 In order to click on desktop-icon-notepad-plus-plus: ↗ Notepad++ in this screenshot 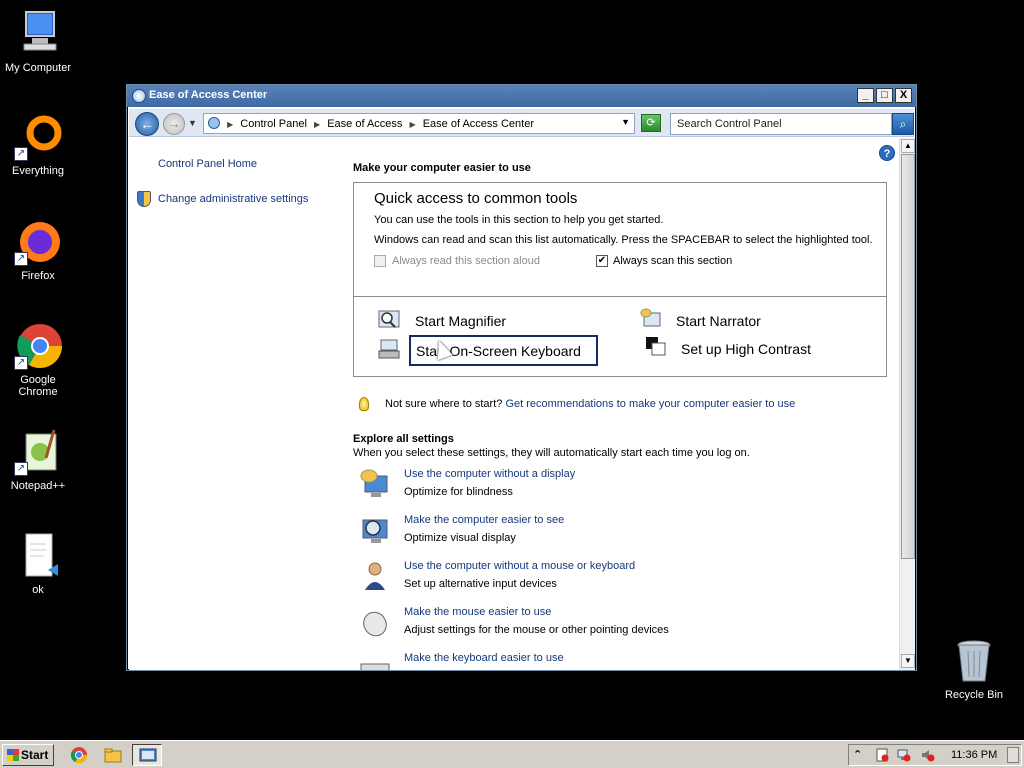, I will do `click(38, 460)`.